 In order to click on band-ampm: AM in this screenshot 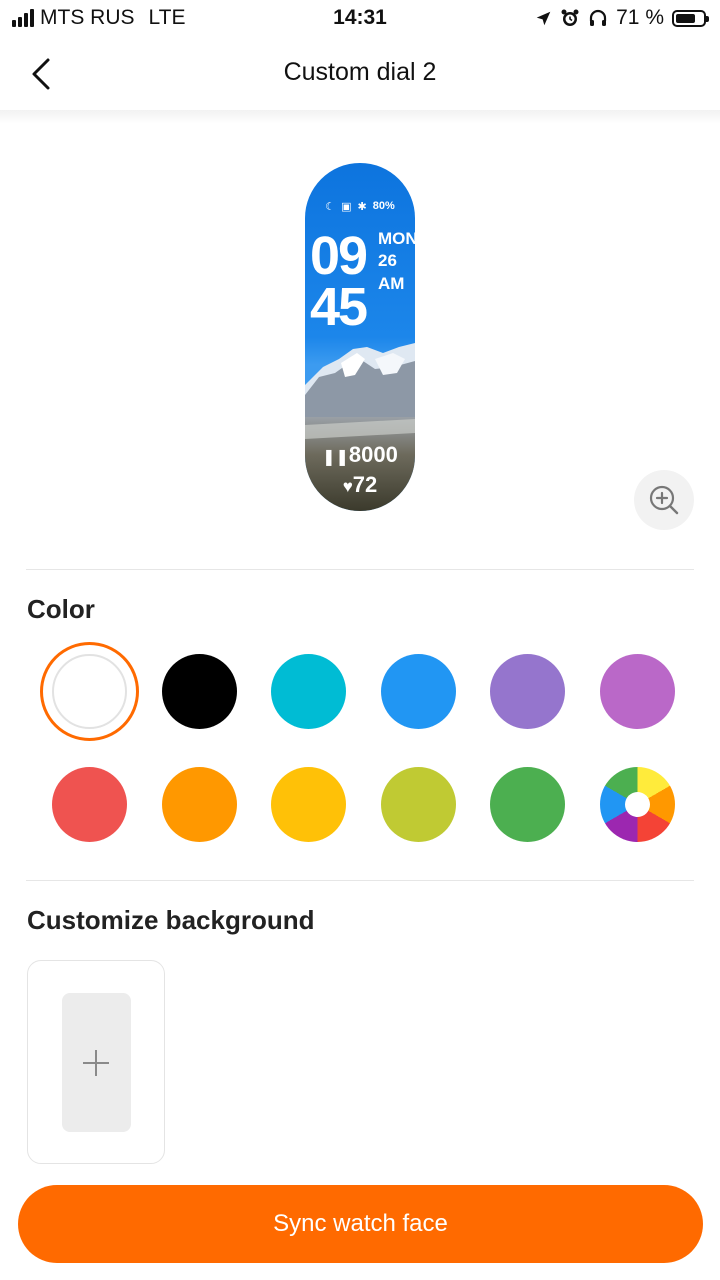, I will do `click(391, 283)`.